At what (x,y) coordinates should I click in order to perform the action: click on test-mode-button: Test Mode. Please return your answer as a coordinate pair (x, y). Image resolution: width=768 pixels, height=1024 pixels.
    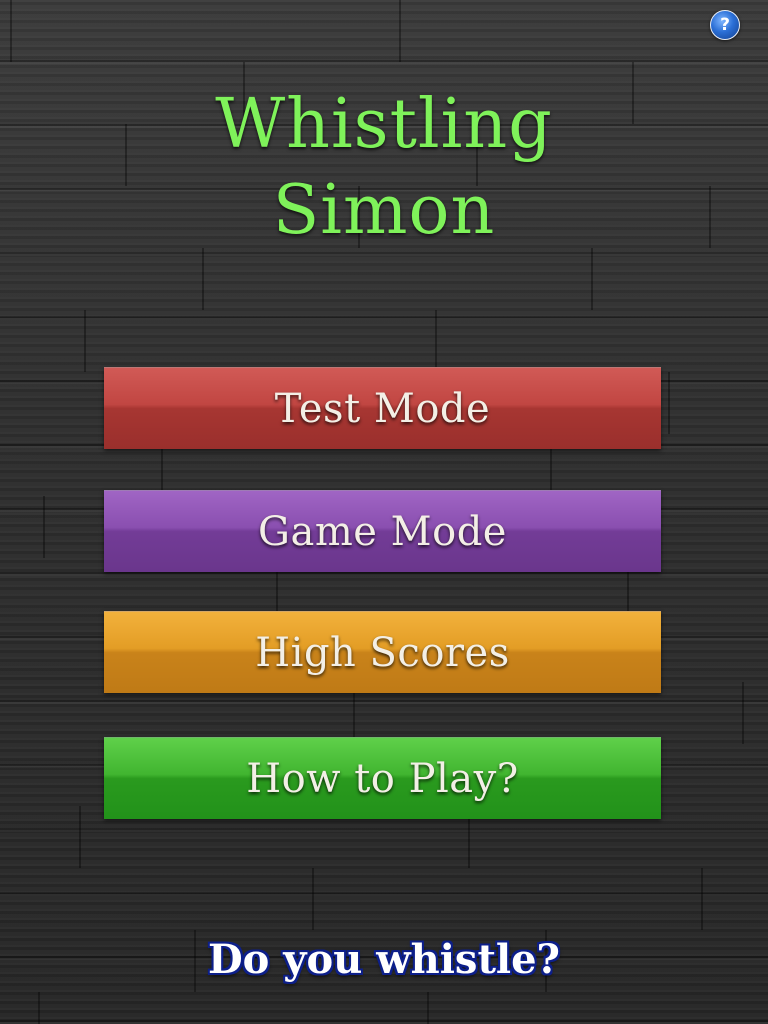
    Looking at the image, I should click on (382, 408).